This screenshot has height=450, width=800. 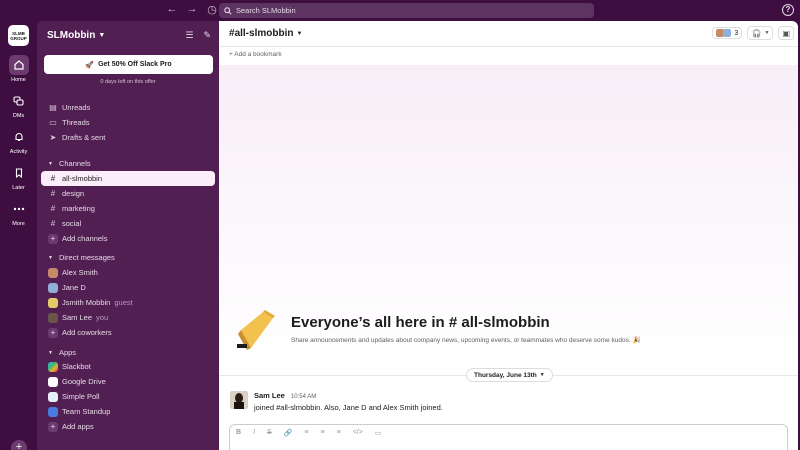 What do you see at coordinates (358, 433) in the screenshot?
I see `code-icon: </>` at bounding box center [358, 433].